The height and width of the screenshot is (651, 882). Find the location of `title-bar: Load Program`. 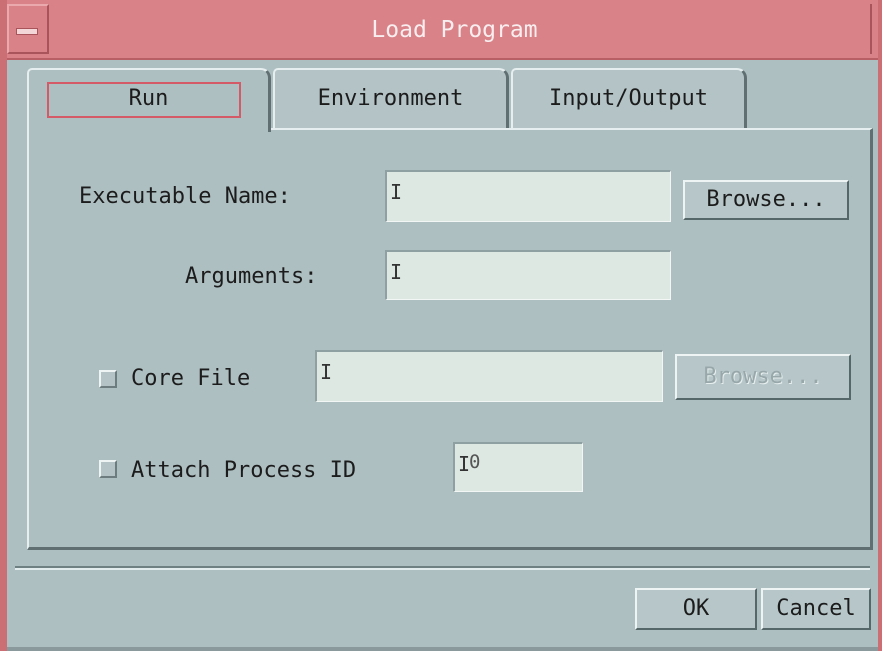

title-bar: Load Program is located at coordinates (442, 30).